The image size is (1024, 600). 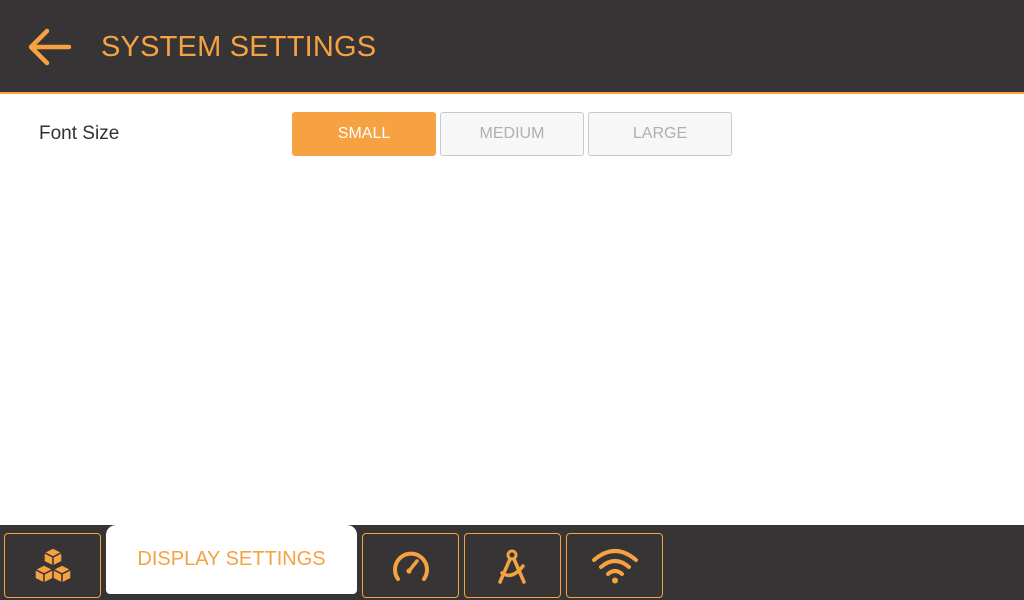 I want to click on tab-wifi, so click(x=614, y=565).